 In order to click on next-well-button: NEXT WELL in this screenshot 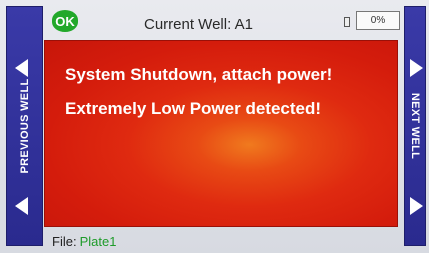, I will do `click(415, 126)`.